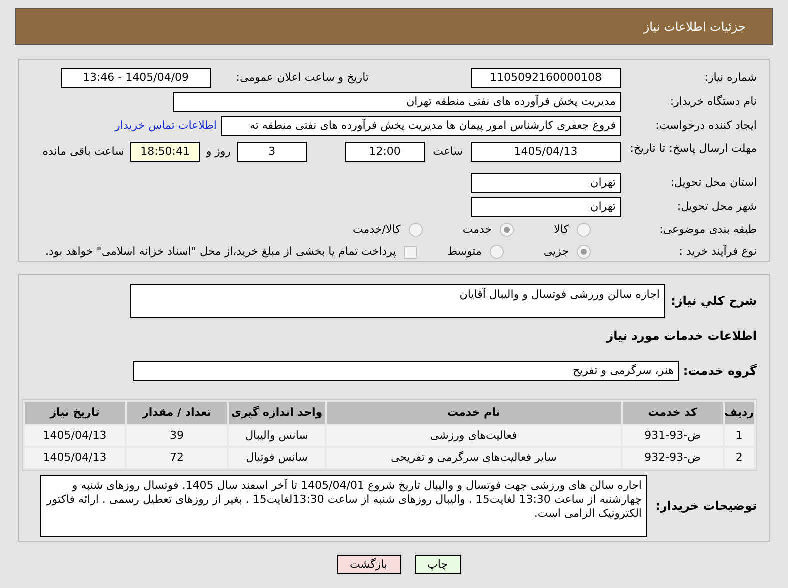  Describe the element at coordinates (177, 458) in the screenshot. I see `table-cell: 72` at that location.